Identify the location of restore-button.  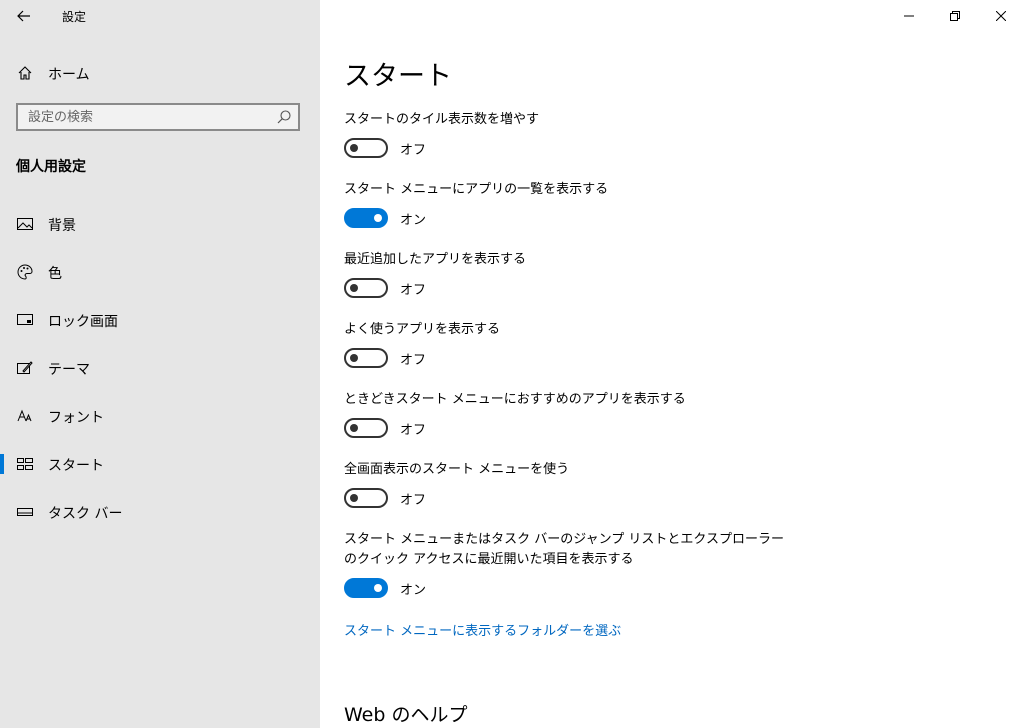
(955, 16).